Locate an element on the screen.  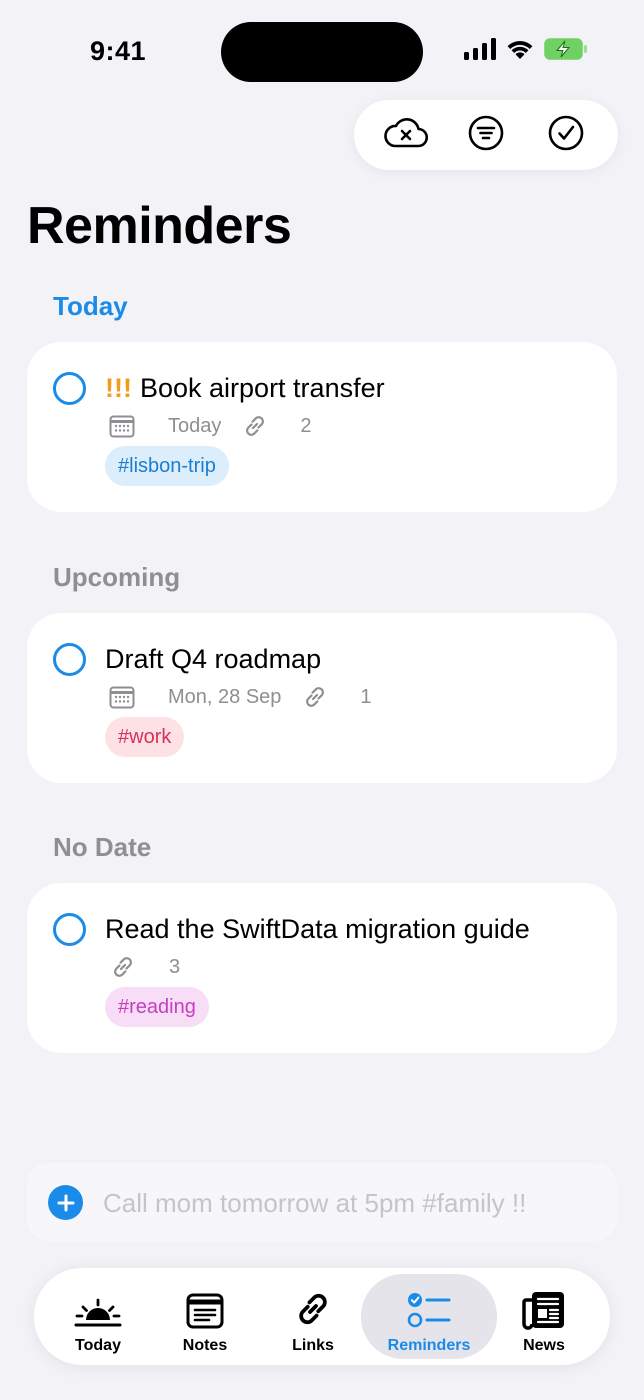
plus-icon is located at coordinates (66, 1203).